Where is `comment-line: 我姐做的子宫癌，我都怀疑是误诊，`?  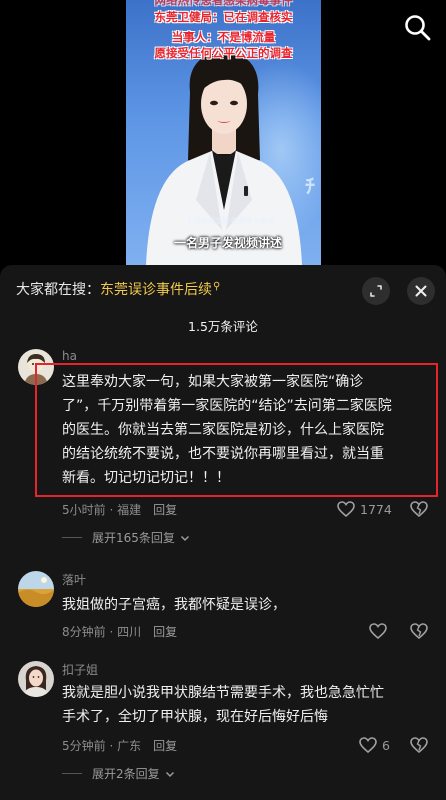
comment-line: 我姐做的子宫癌，我都怀疑是误诊， is located at coordinates (174, 605).